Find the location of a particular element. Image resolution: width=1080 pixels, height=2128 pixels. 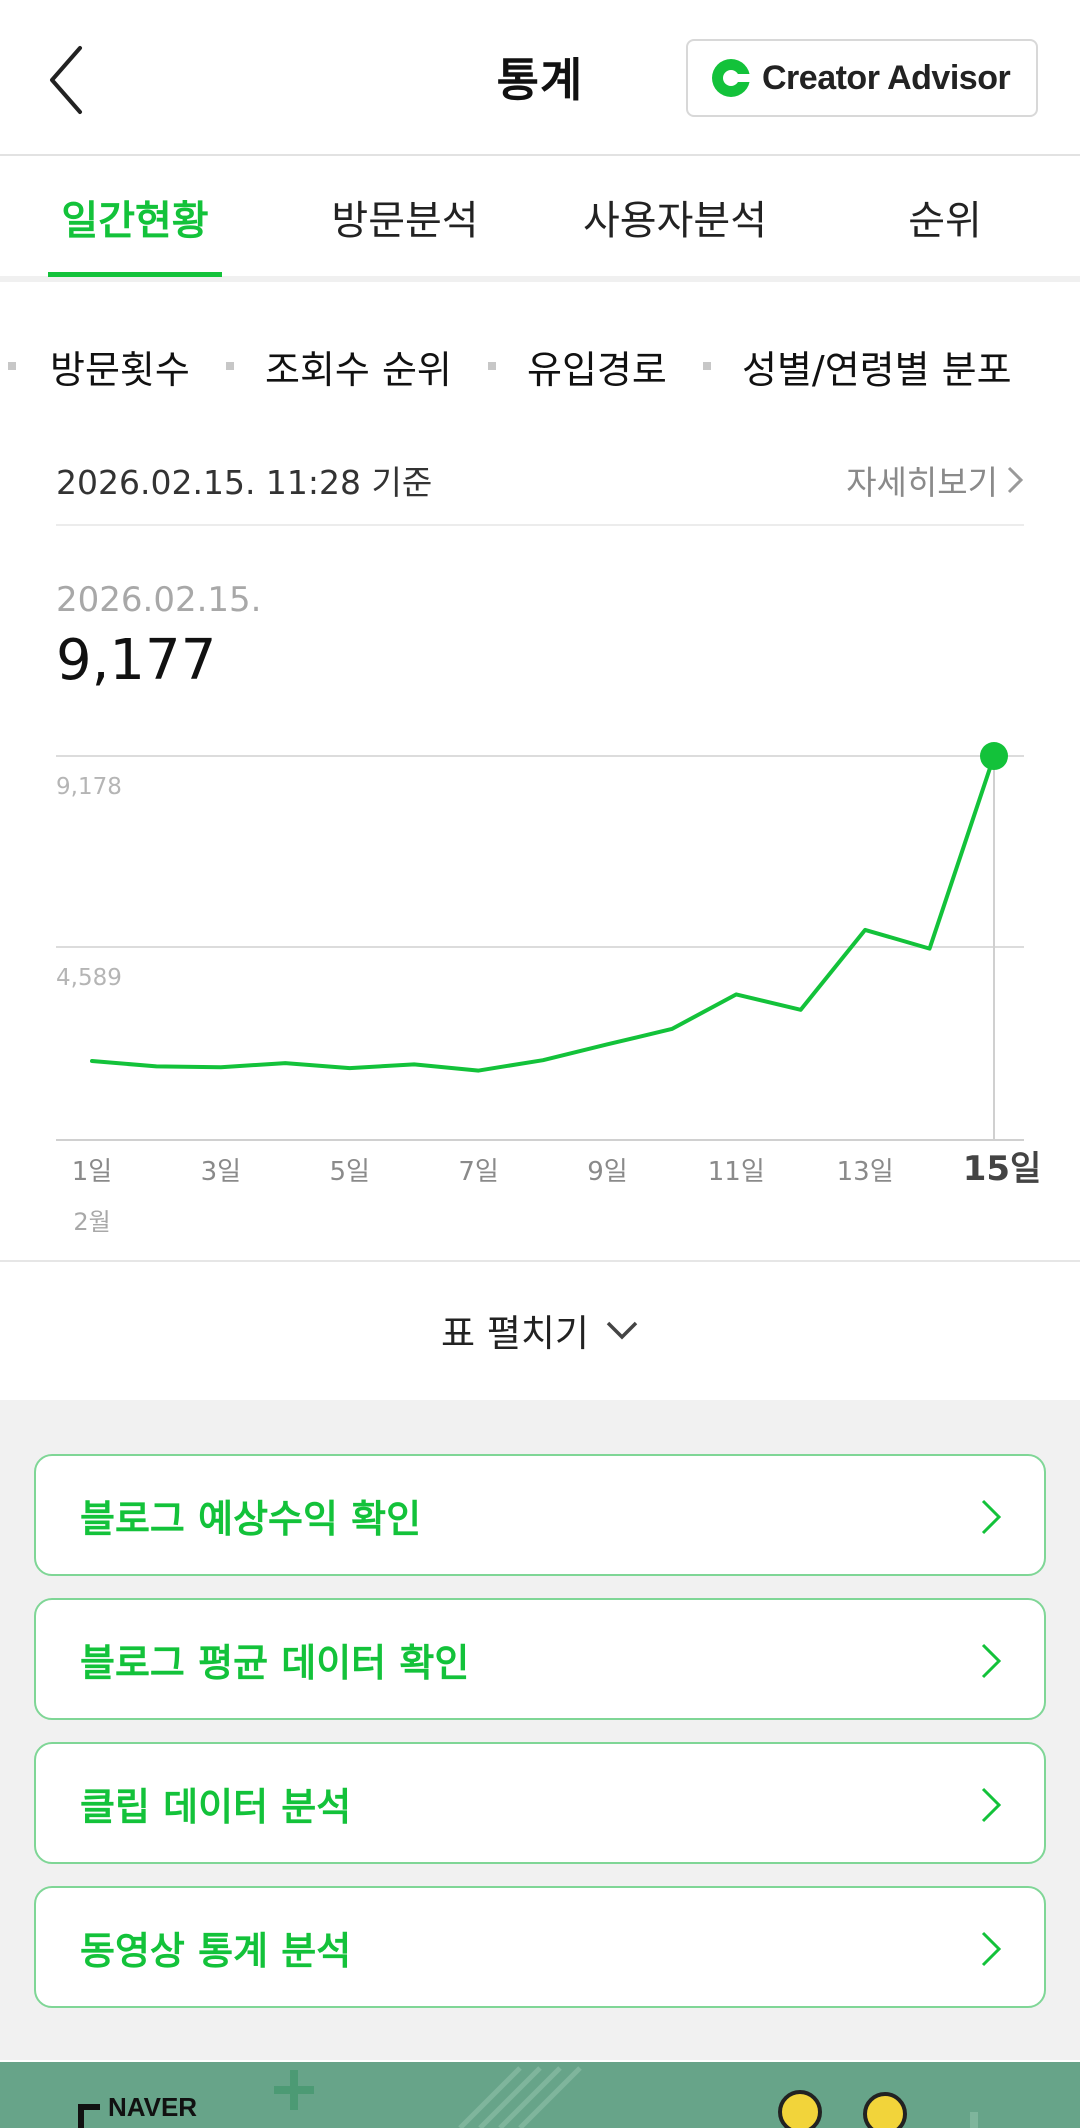

series-line is located at coordinates (543, 913).